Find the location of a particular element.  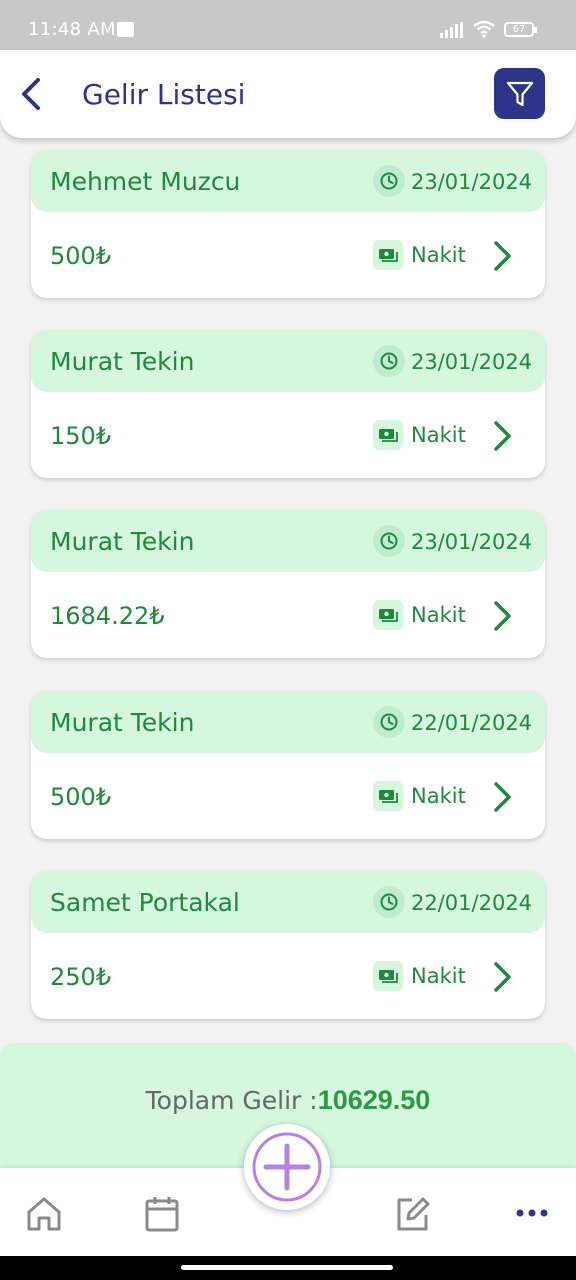

total-income-value: 10629.50 is located at coordinates (374, 1100).